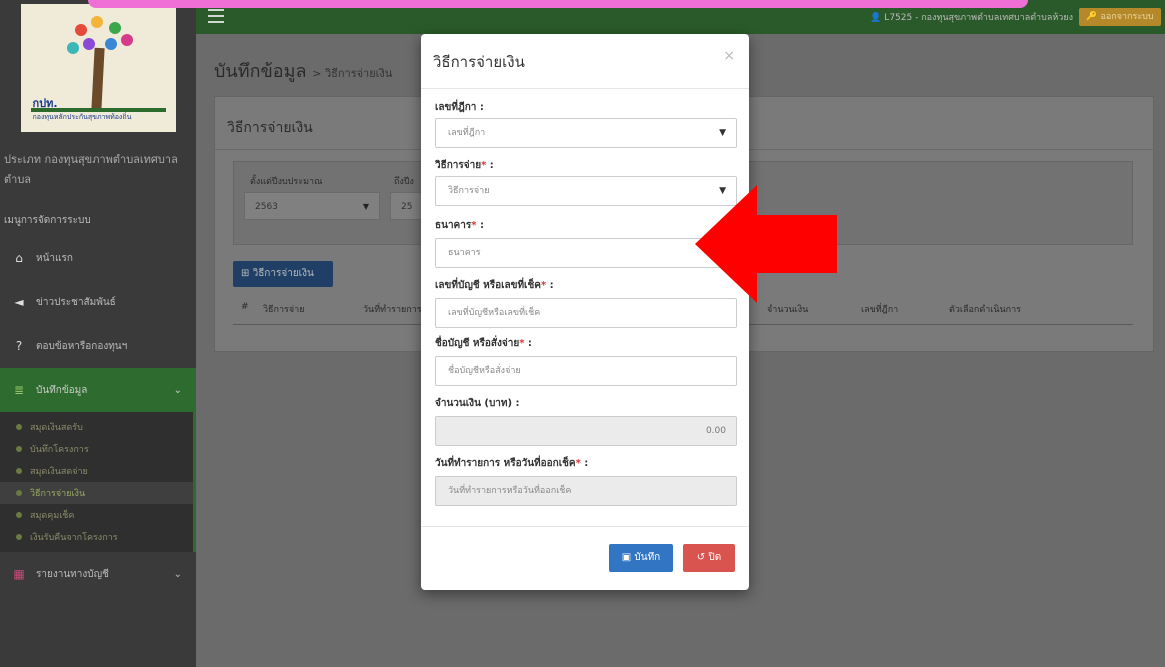  What do you see at coordinates (245, 307) in the screenshot?
I see `column-header: #` at bounding box center [245, 307].